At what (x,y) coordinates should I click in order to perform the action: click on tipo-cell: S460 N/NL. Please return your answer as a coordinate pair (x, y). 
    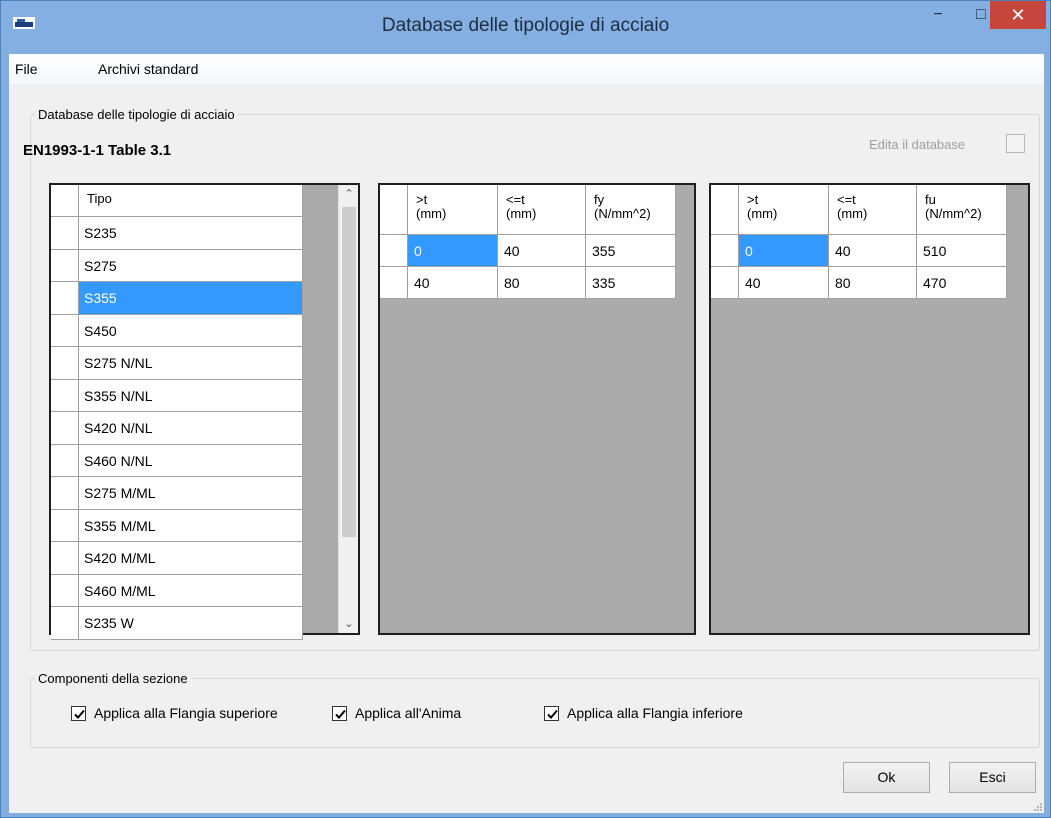
    Looking at the image, I should click on (191, 460).